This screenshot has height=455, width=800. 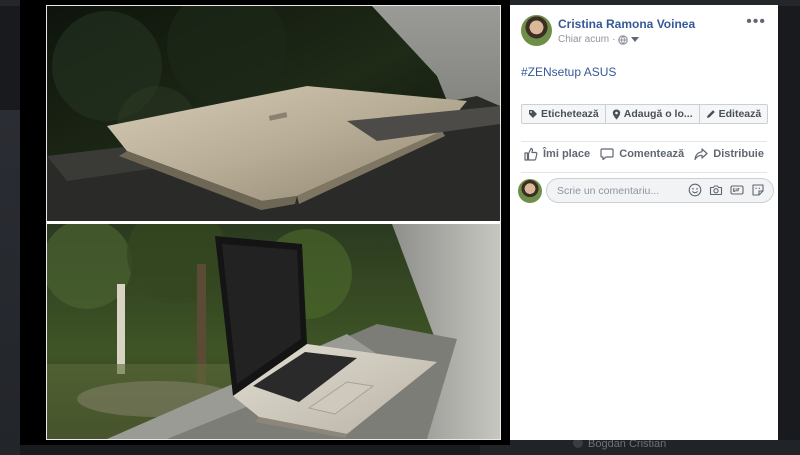 I want to click on speech-bubble-icon, so click(x=607, y=154).